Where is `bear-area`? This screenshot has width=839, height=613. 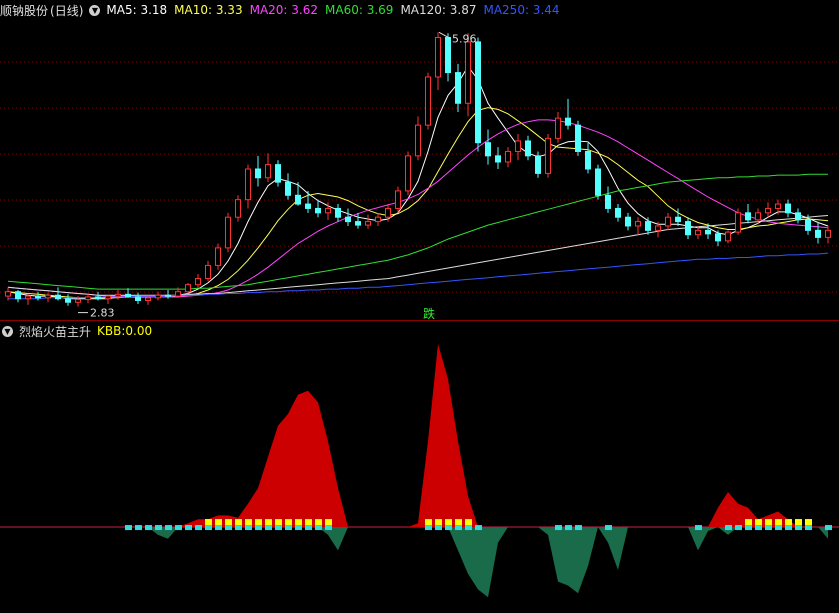
bear-area is located at coordinates (568, 560).